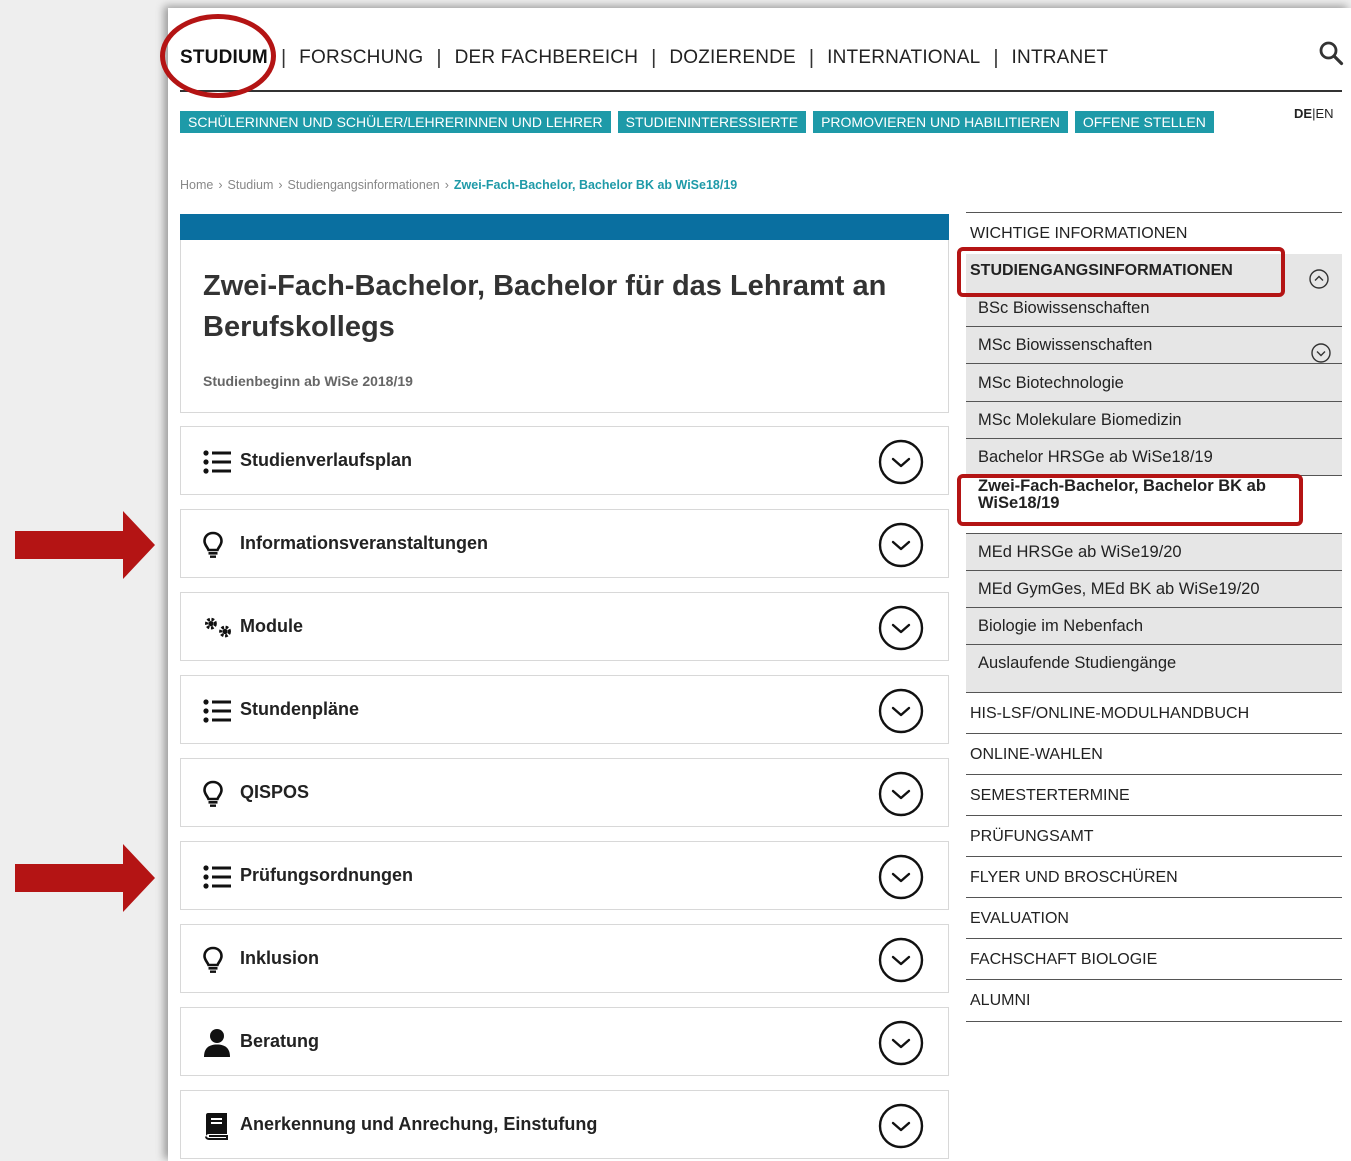  I want to click on nav-dozierende: DOZIERENDE, so click(732, 58).